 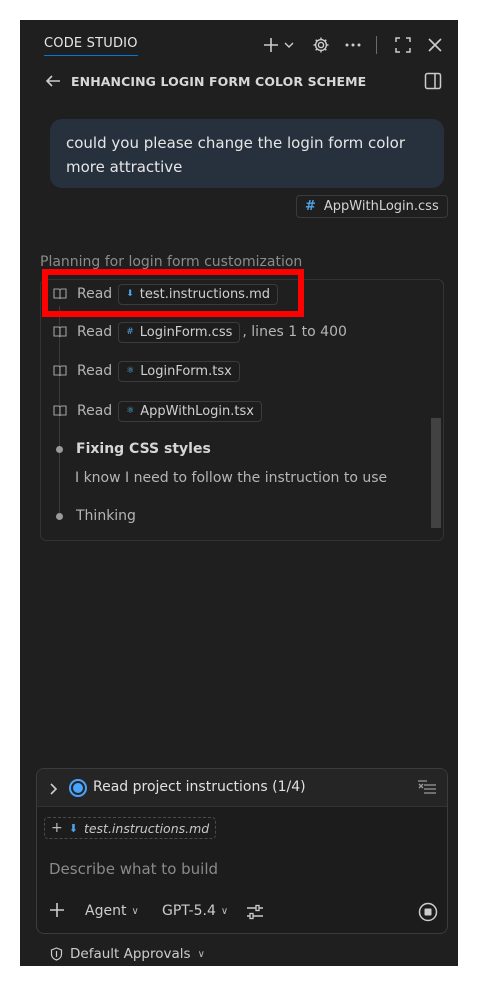 I want to click on mode-value: Agent, so click(x=106, y=911).